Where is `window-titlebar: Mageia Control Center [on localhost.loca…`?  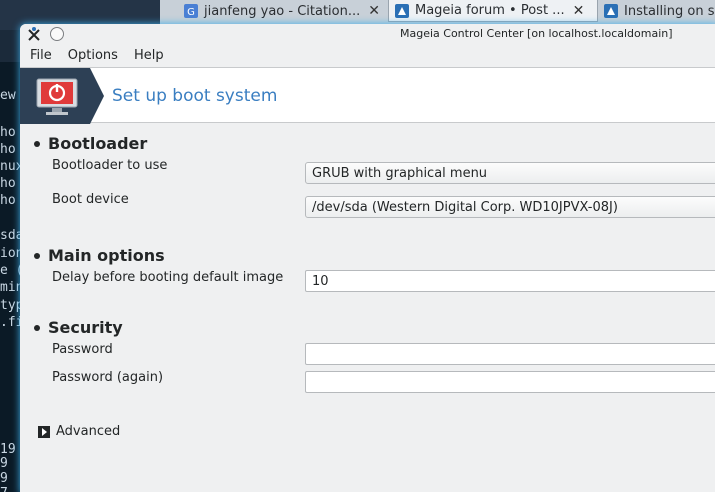
window-titlebar: Mageia Control Center [on localhost.loca… is located at coordinates (367, 34).